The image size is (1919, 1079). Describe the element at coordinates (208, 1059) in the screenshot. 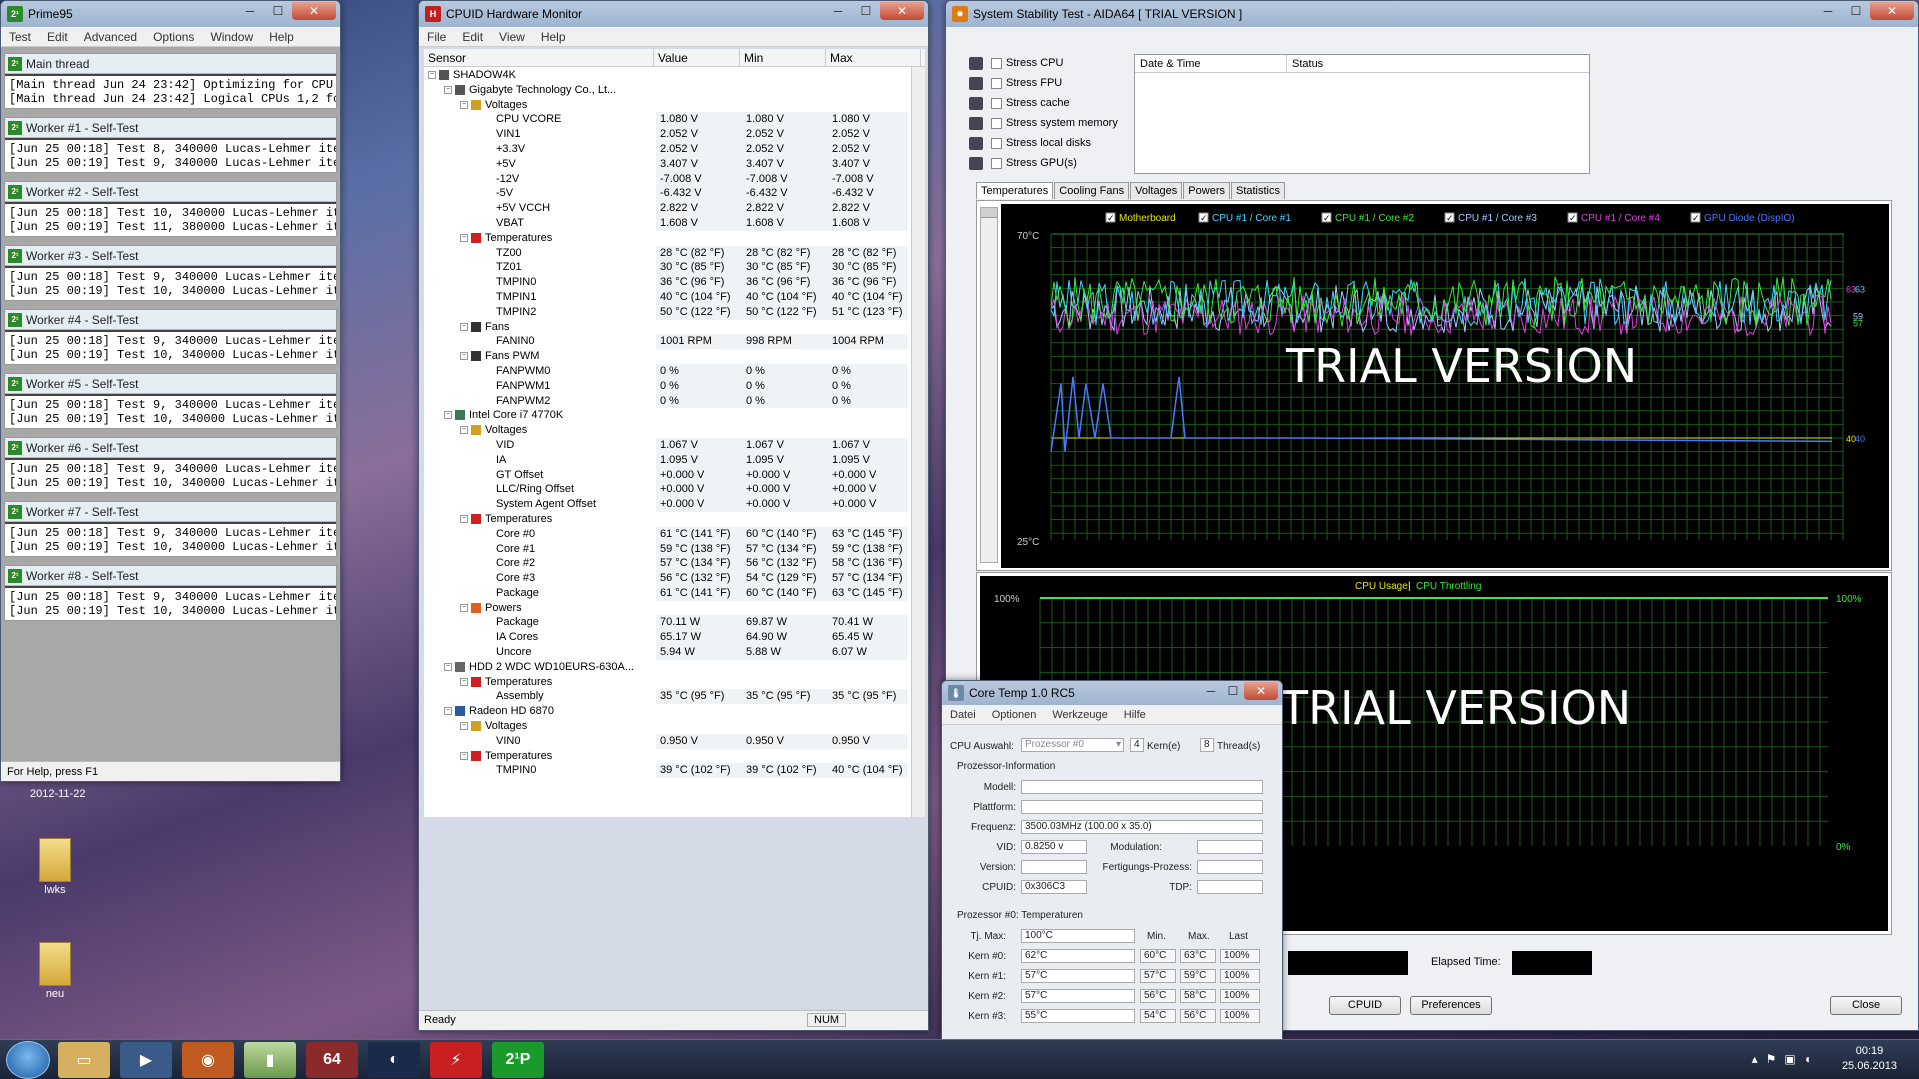

I see `firefox-button: ◉` at that location.